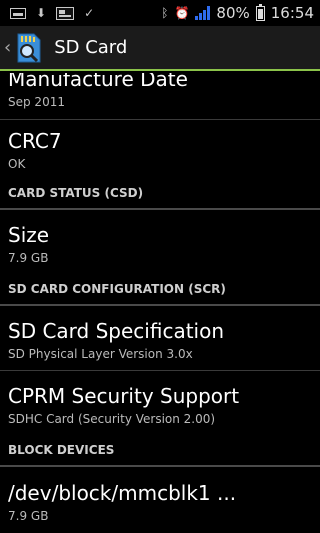  Describe the element at coordinates (65, 13) in the screenshot. I see `news-notification-icon` at that location.